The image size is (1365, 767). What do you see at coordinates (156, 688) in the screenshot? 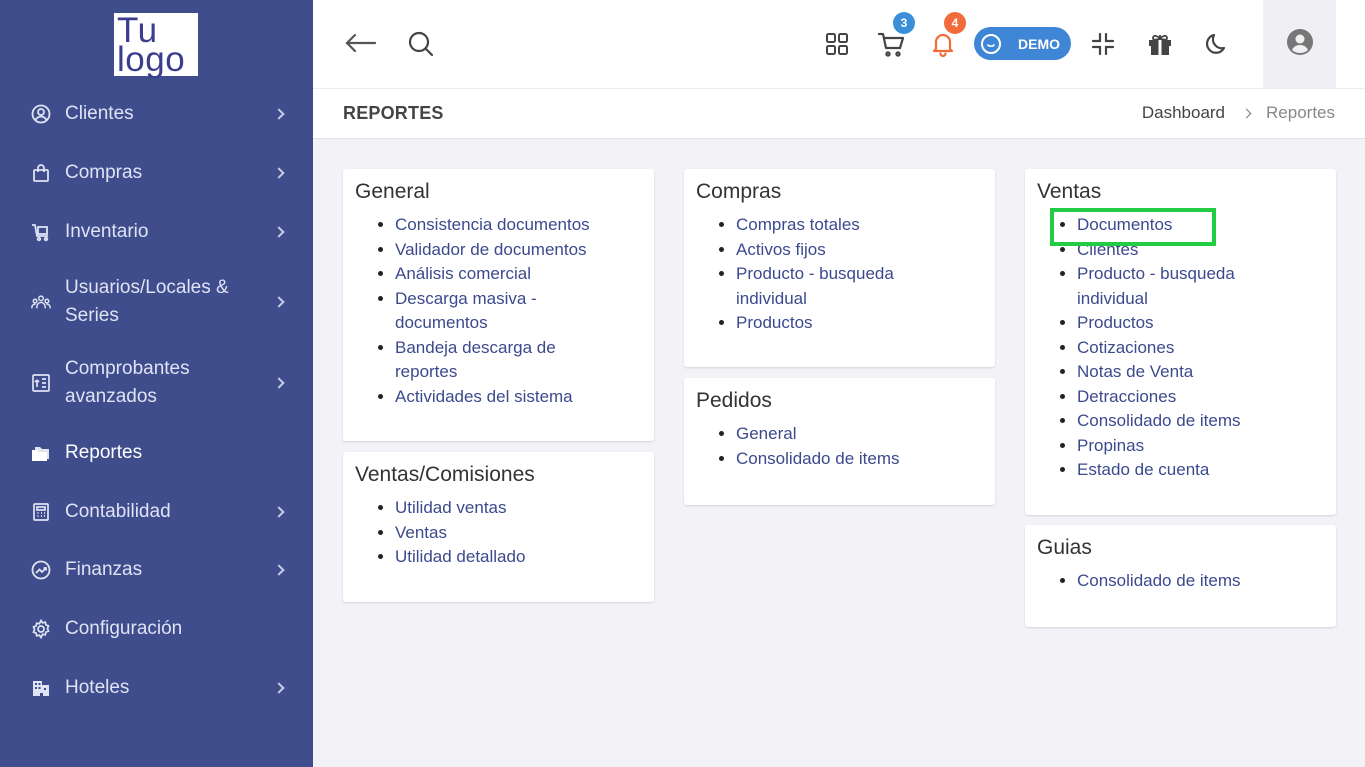
I see `sidebar-item-hoteles: Hoteles` at bounding box center [156, 688].